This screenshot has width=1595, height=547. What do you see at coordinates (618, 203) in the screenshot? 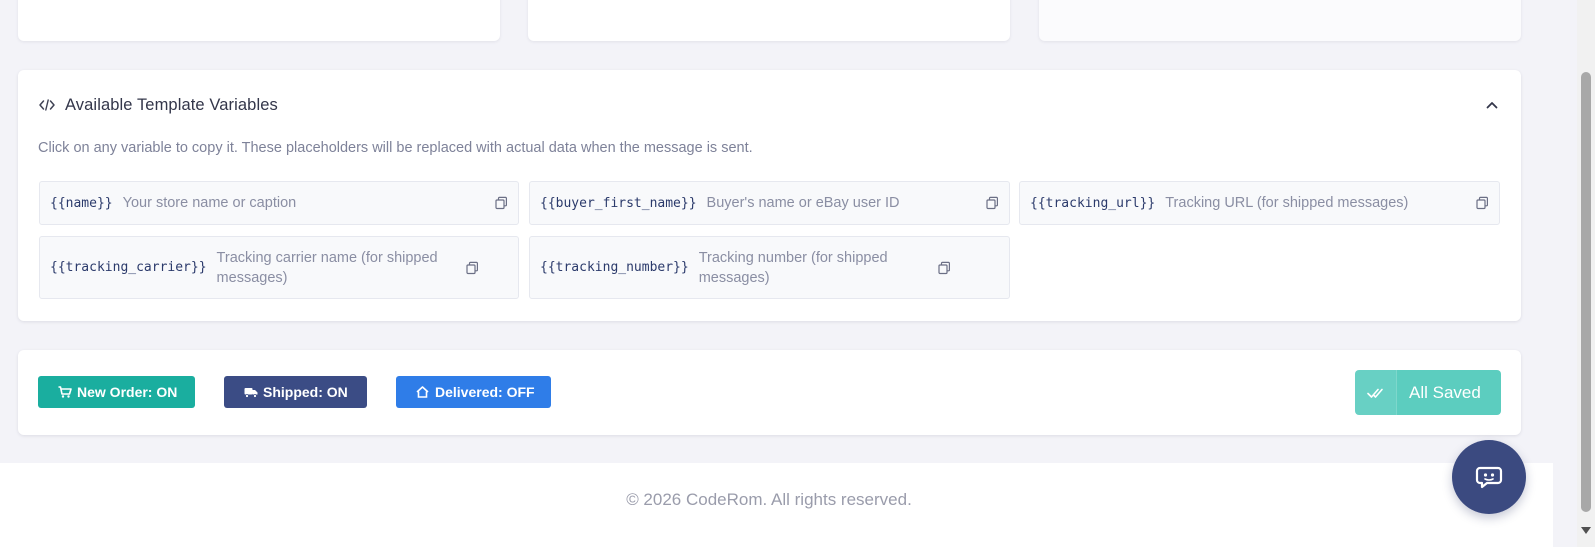
I see `variable-code: {{buyer_first_name}}` at bounding box center [618, 203].